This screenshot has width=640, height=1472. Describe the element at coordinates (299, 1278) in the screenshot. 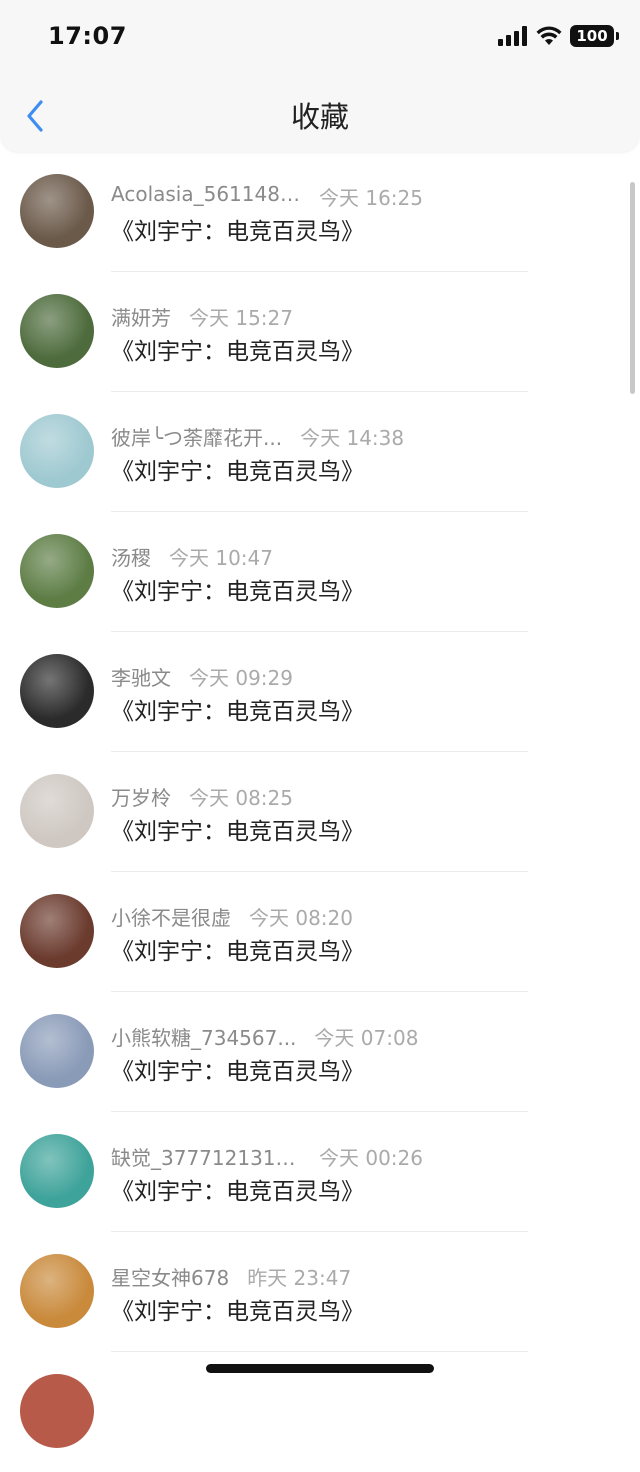

I see `timestamp: 昨天 23:47` at that location.